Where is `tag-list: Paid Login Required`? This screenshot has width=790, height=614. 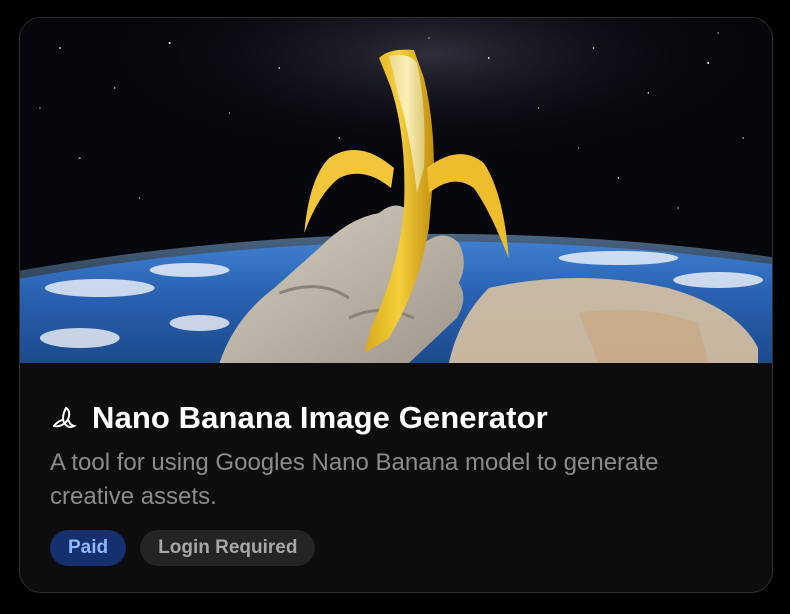 tag-list: Paid Login Required is located at coordinates (396, 548).